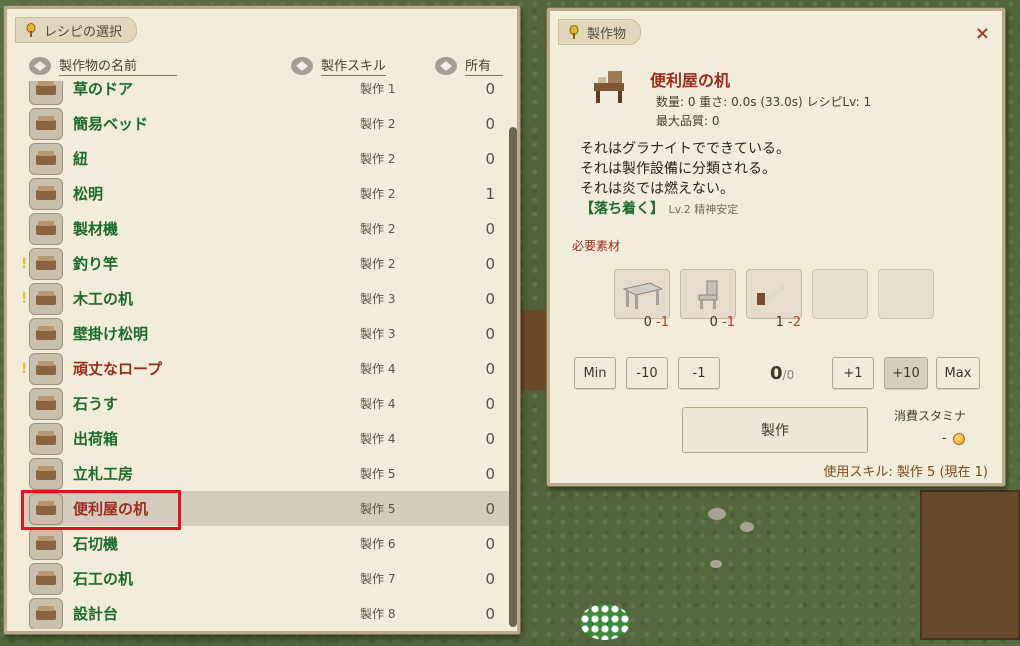 Image resolution: width=1020 pixels, height=646 pixels. I want to click on recipe-name: 立札工房, so click(103, 474).